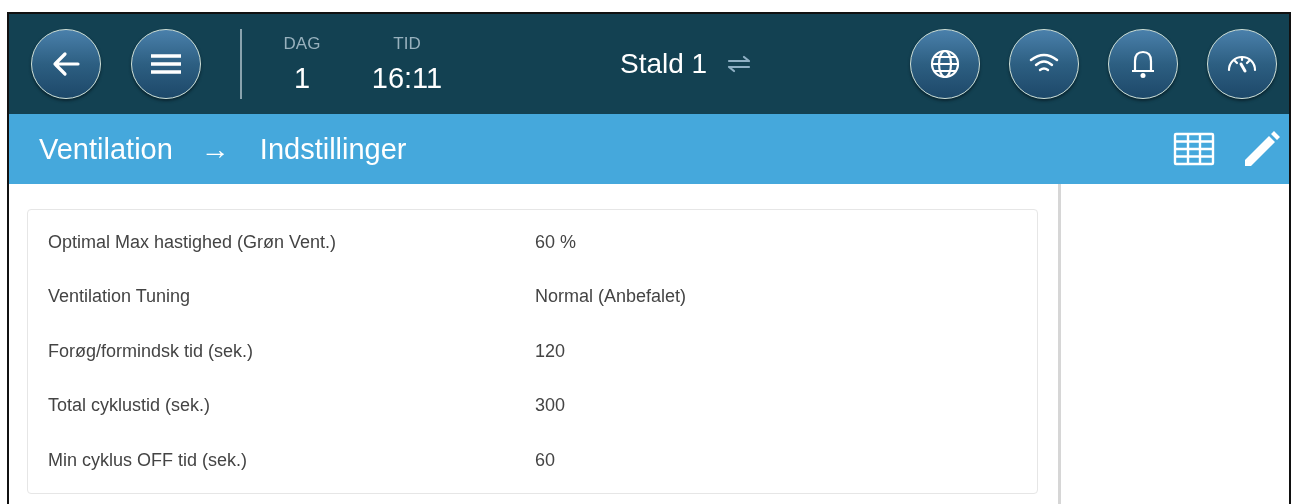 The width and height of the screenshot is (1296, 504). I want to click on time-value: 16:11, so click(407, 78).